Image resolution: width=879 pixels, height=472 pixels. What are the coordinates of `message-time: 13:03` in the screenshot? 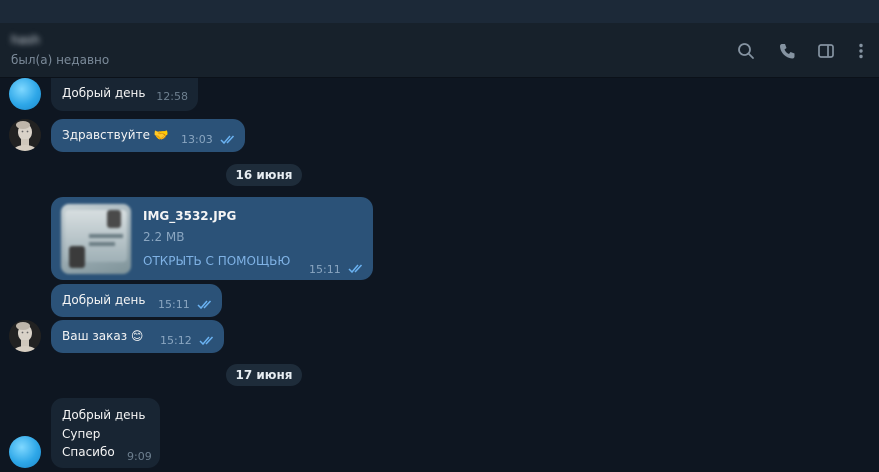 It's located at (197, 139).